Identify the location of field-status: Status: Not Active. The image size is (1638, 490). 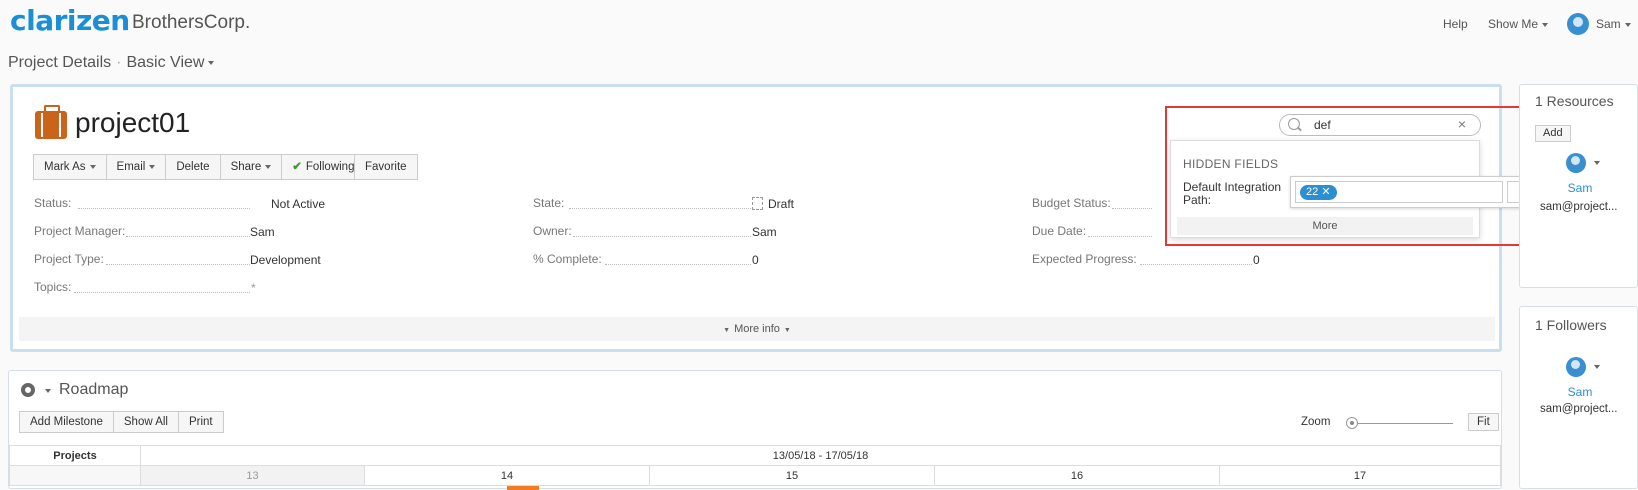
(179, 204).